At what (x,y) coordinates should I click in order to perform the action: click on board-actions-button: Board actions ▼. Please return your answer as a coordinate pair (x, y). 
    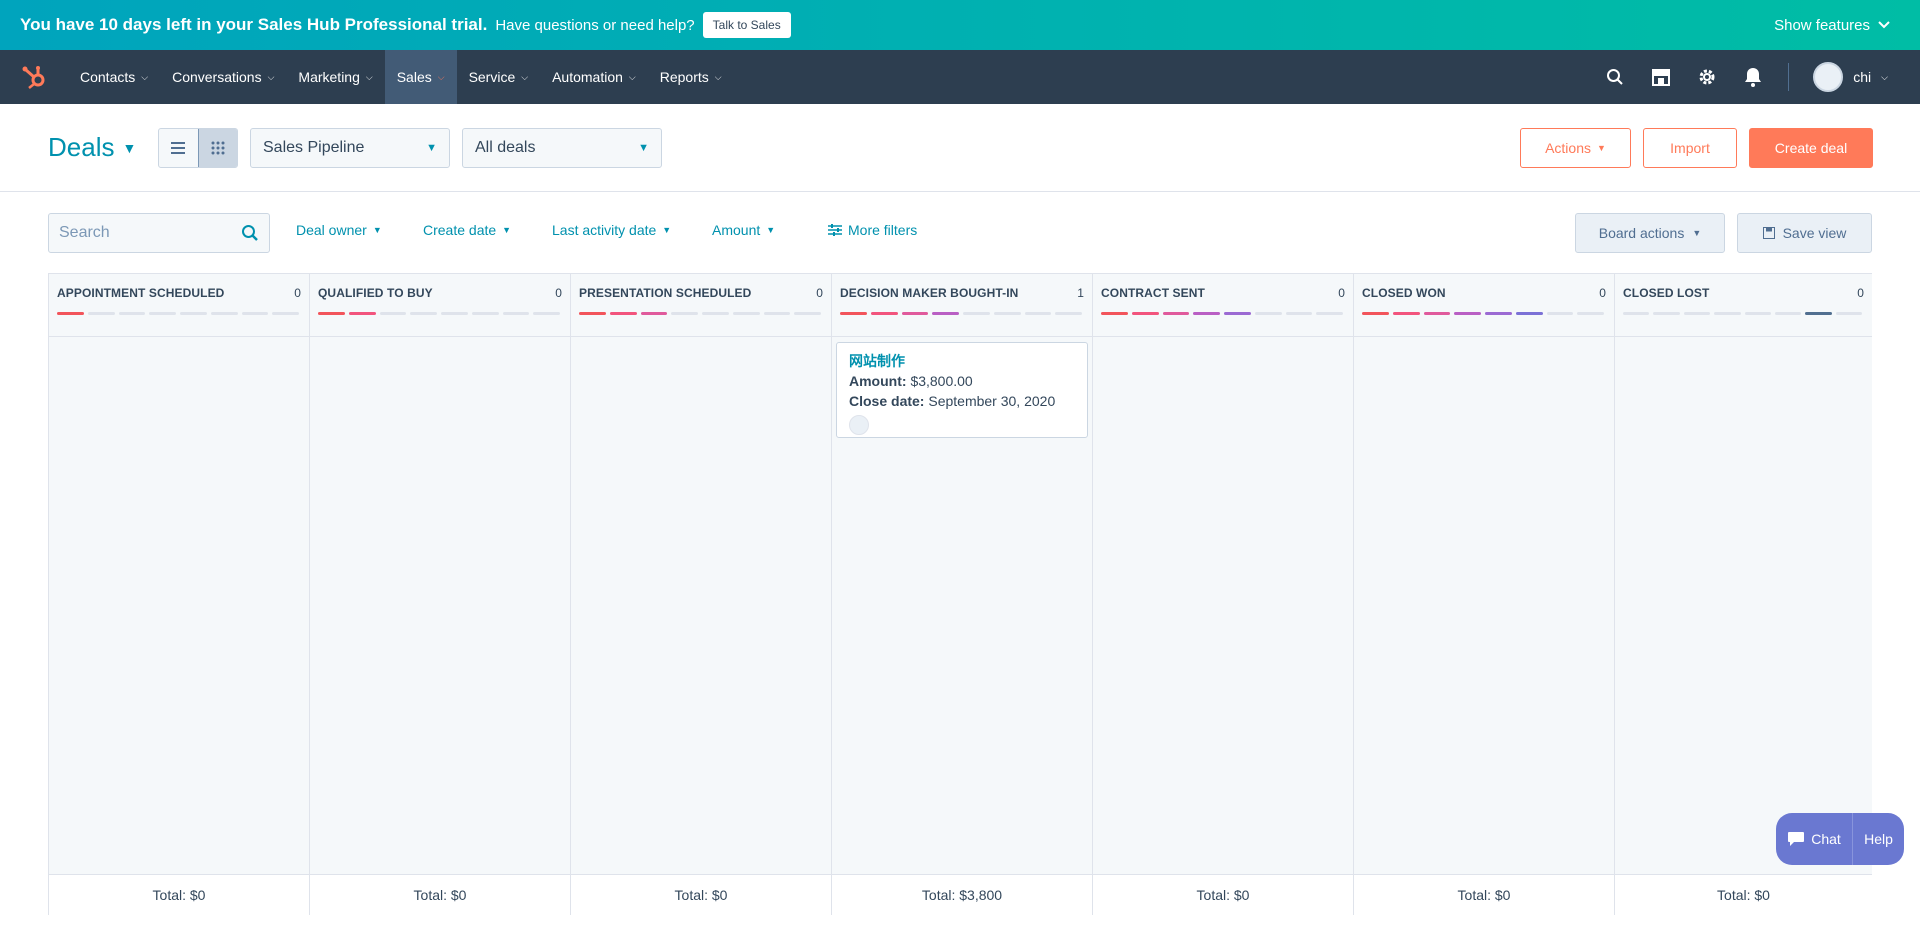
    Looking at the image, I should click on (1650, 233).